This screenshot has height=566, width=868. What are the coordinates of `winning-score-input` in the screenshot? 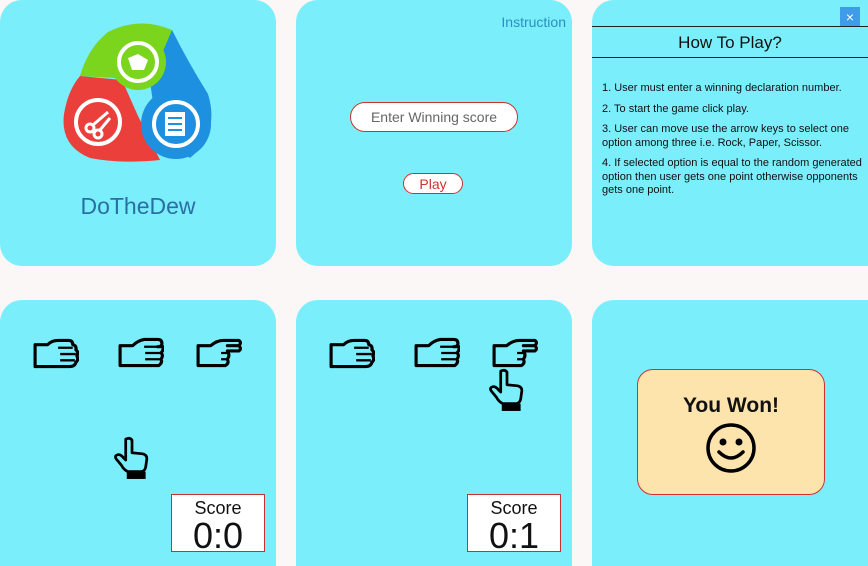 It's located at (434, 117).